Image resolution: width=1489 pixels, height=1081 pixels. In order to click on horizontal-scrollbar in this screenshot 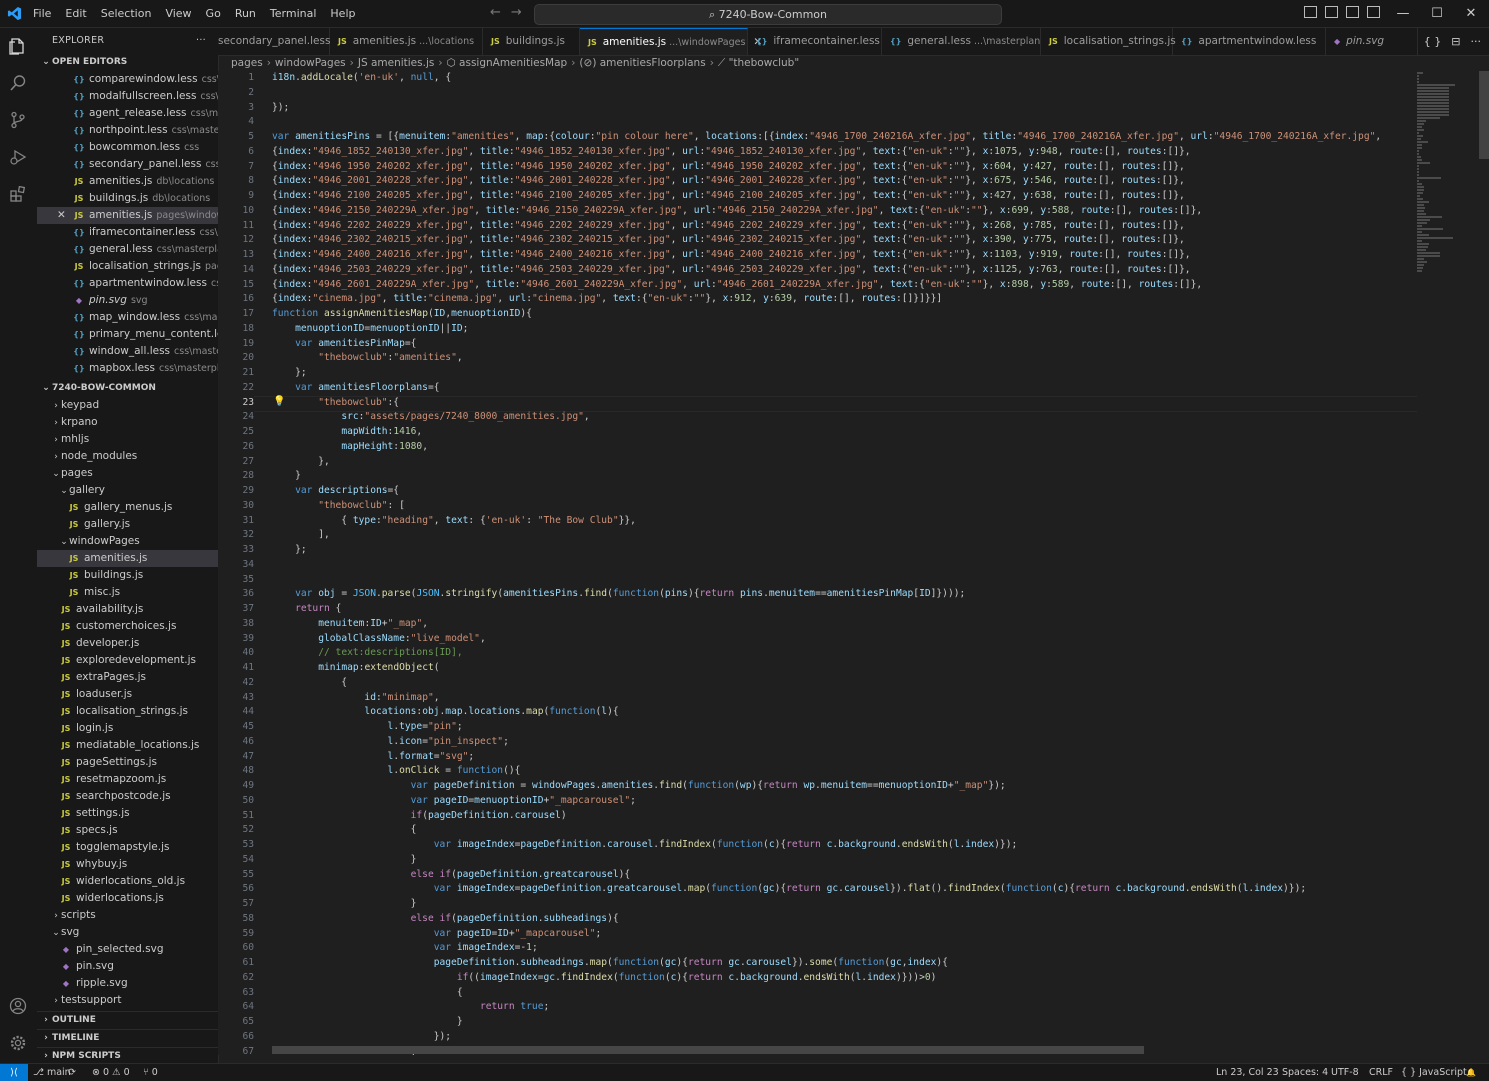, I will do `click(708, 1050)`.